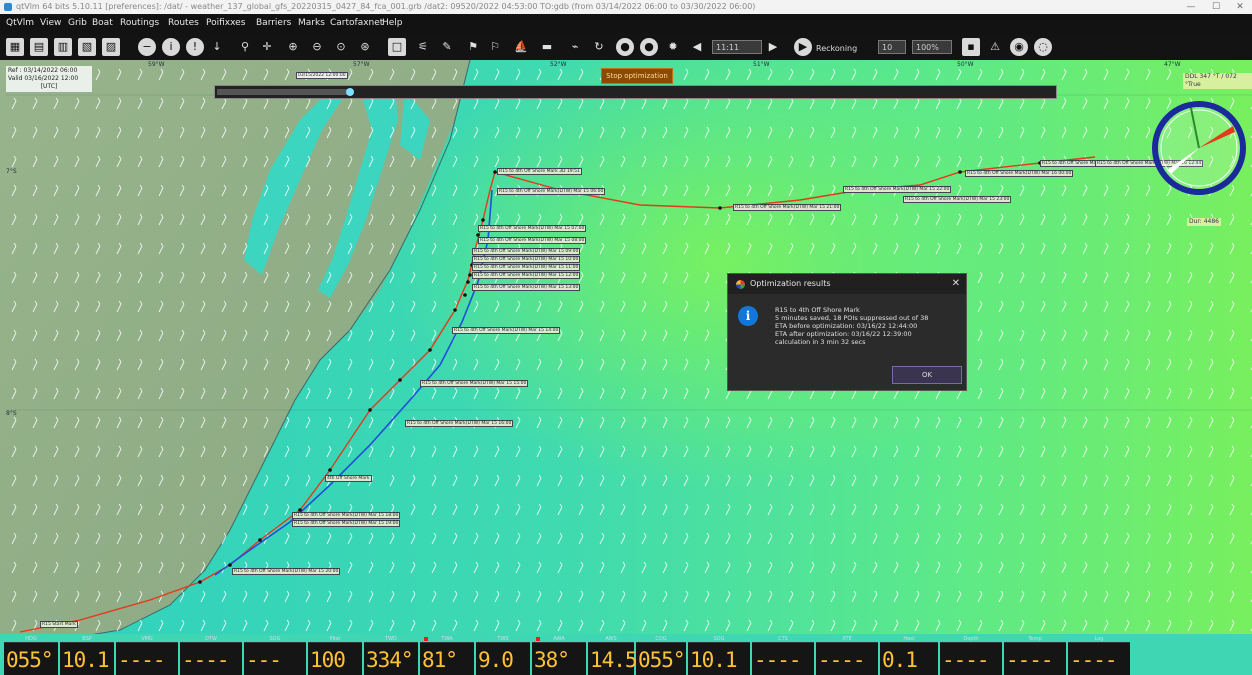 Image resolution: width=1252 pixels, height=675 pixels. I want to click on step-field: 10, so click(892, 47).